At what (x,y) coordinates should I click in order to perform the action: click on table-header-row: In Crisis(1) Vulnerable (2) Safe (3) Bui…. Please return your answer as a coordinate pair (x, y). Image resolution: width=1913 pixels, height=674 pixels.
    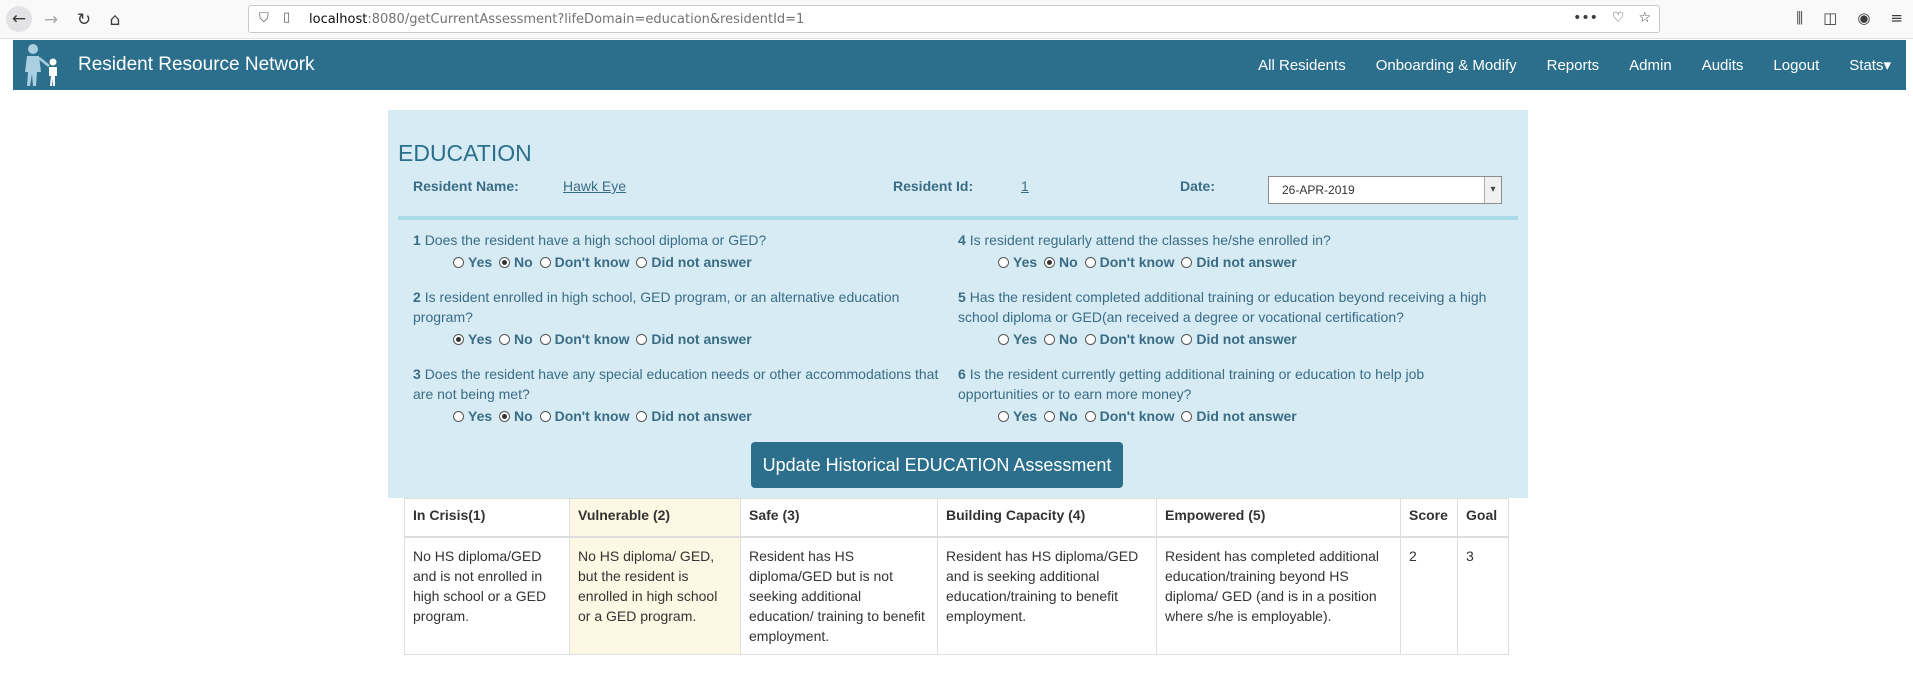
    Looking at the image, I should click on (956, 518).